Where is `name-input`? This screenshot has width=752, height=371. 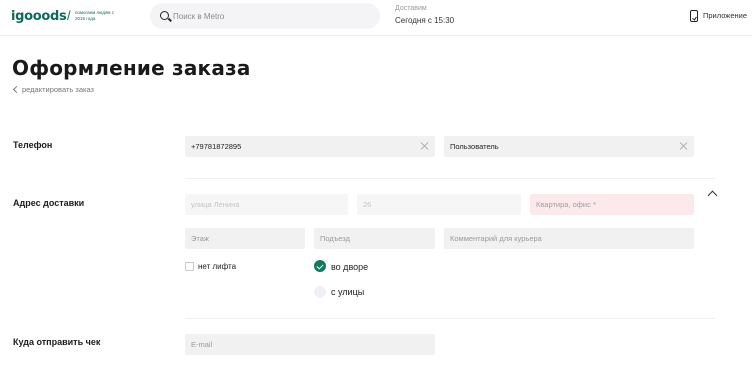
name-input is located at coordinates (569, 146).